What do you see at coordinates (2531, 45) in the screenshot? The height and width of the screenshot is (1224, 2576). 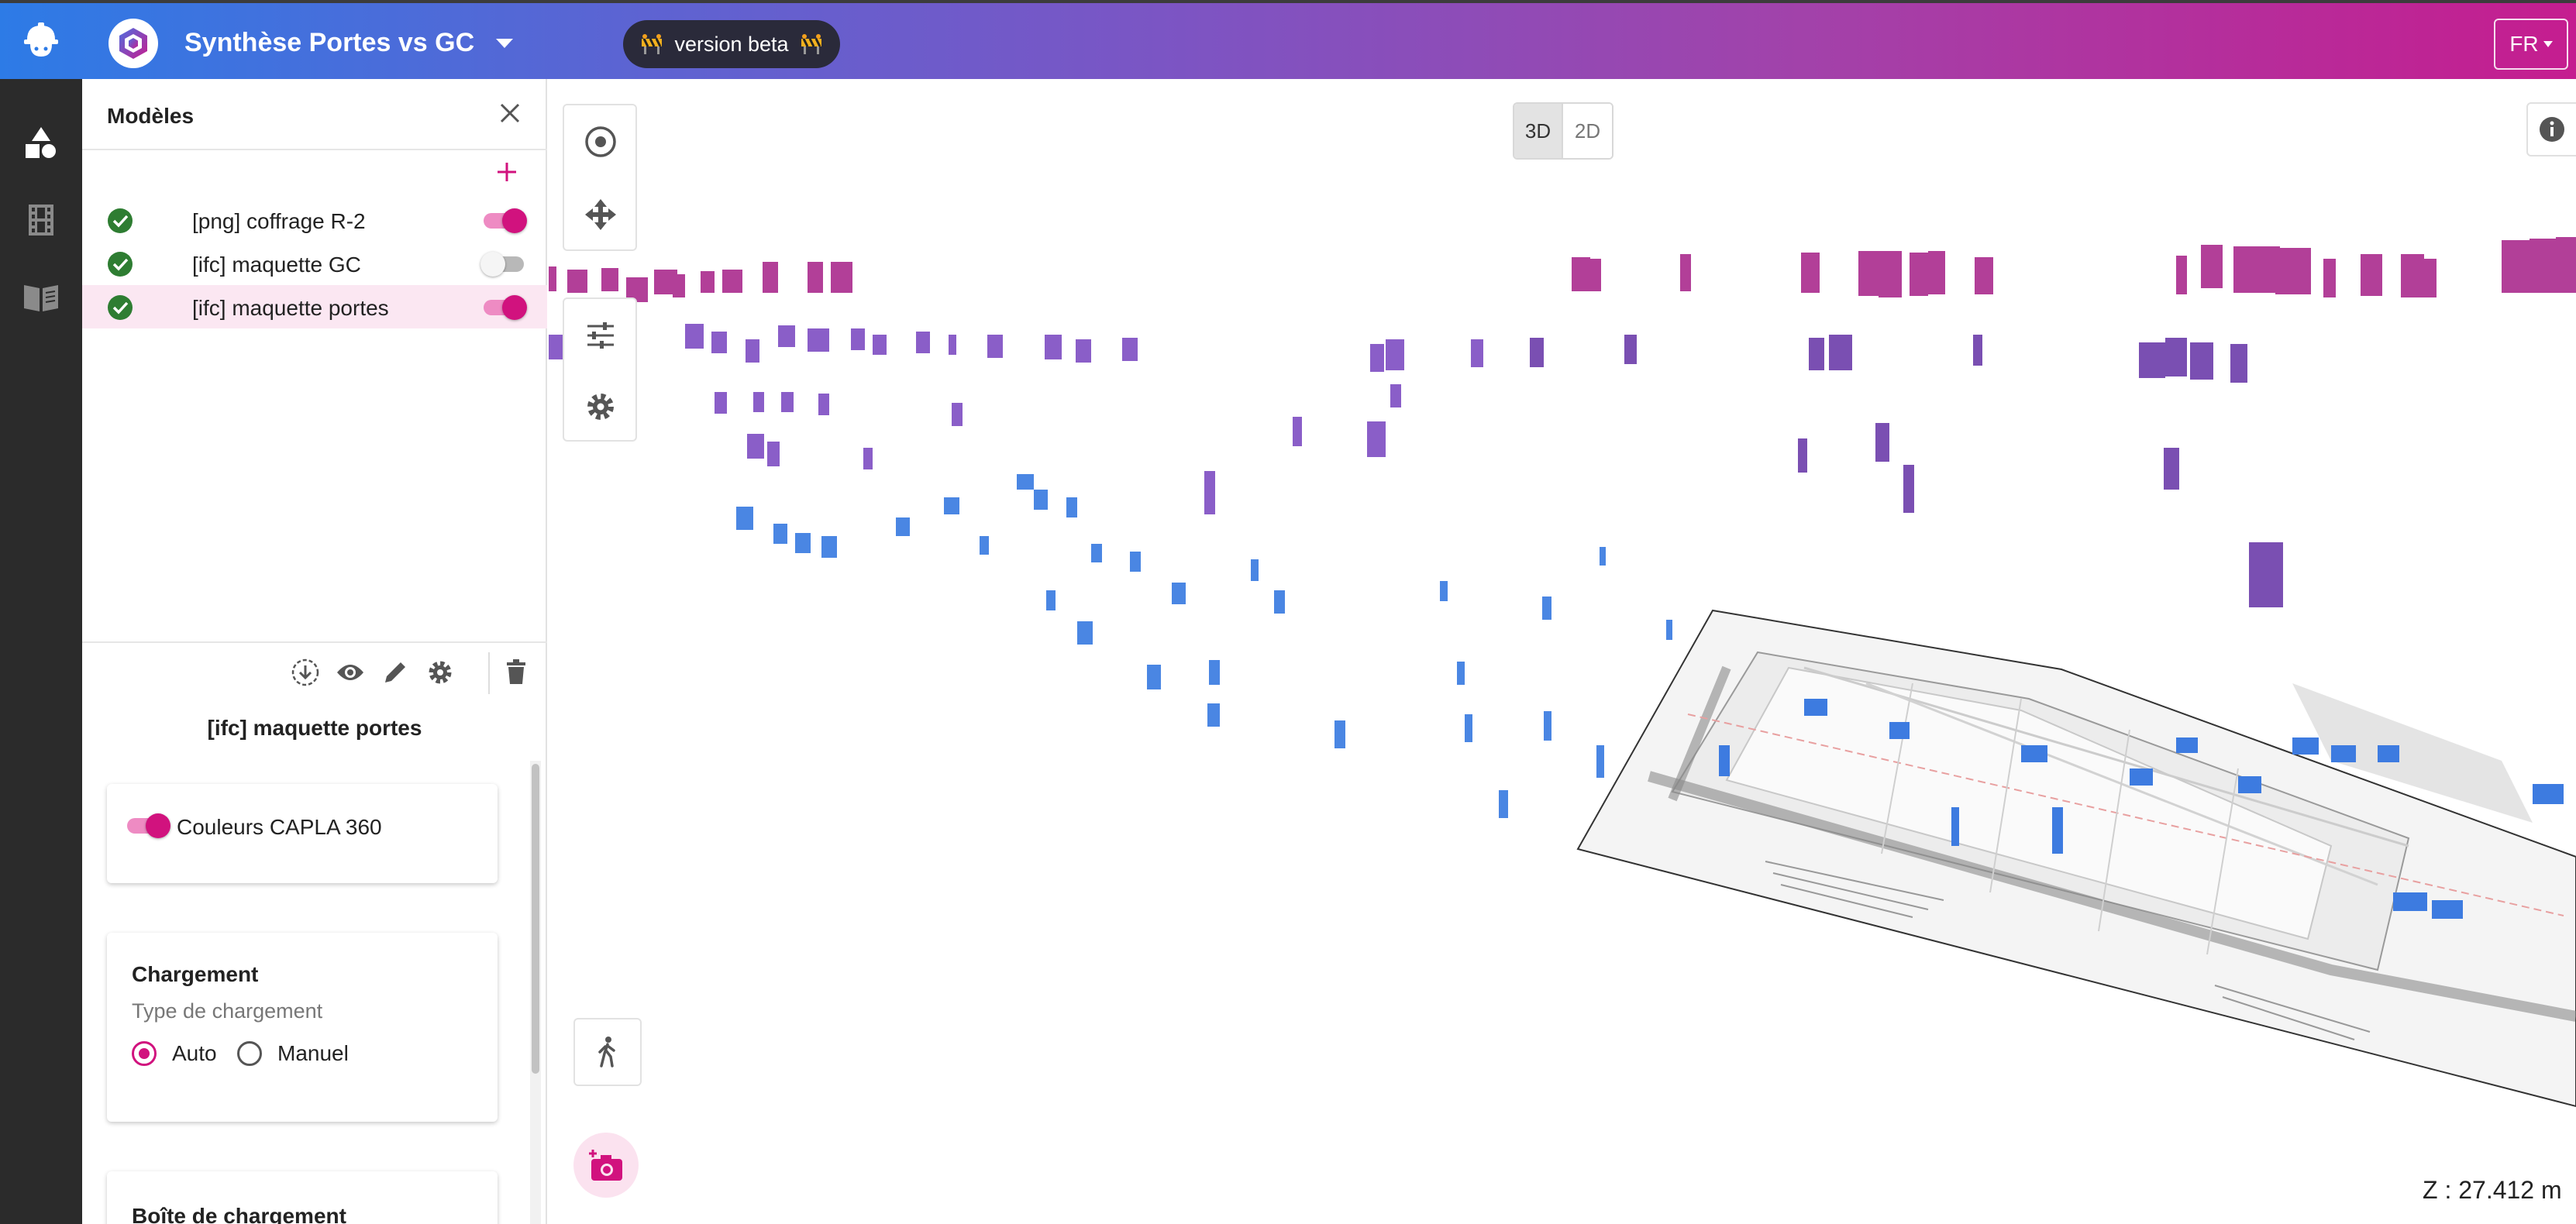 I see `language-selector: FR` at bounding box center [2531, 45].